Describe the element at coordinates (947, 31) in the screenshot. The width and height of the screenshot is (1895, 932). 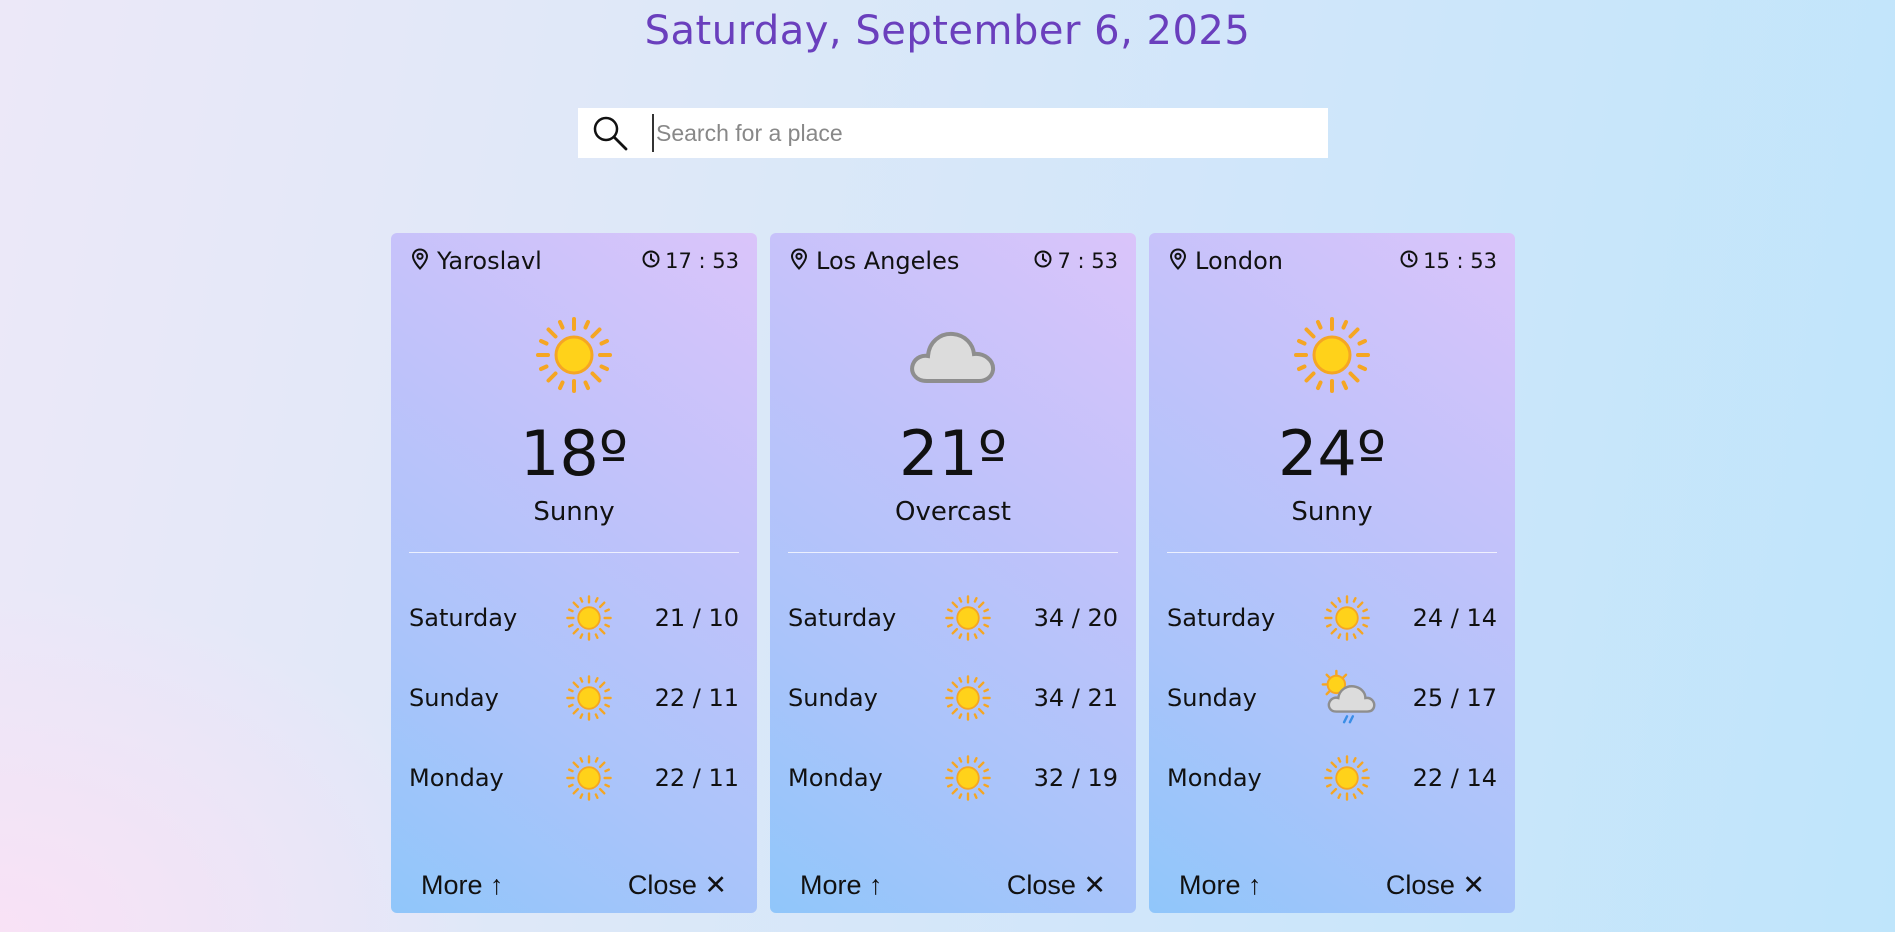
I see `page-title: Saturday, September 6, 2025` at that location.